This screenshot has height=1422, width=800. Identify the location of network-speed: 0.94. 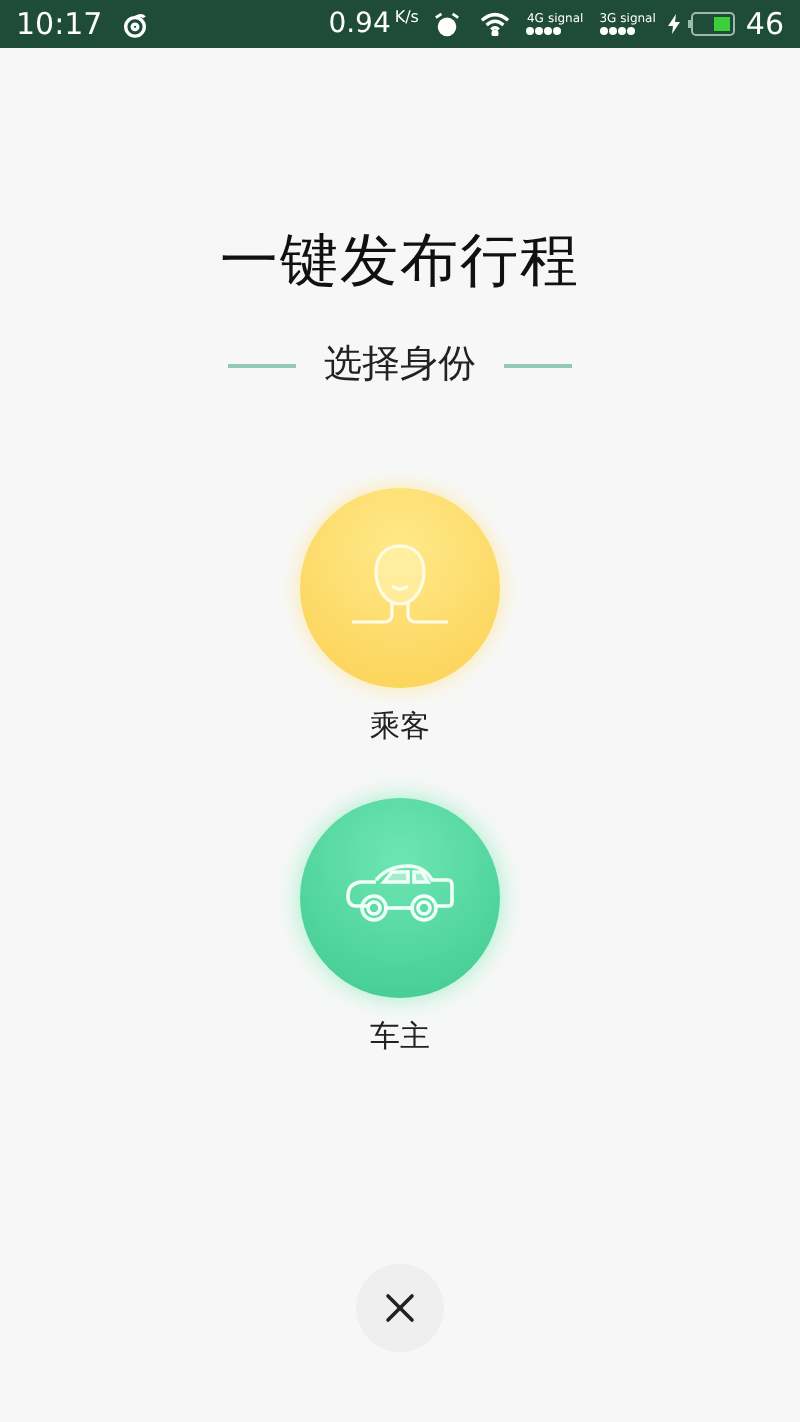
(359, 24).